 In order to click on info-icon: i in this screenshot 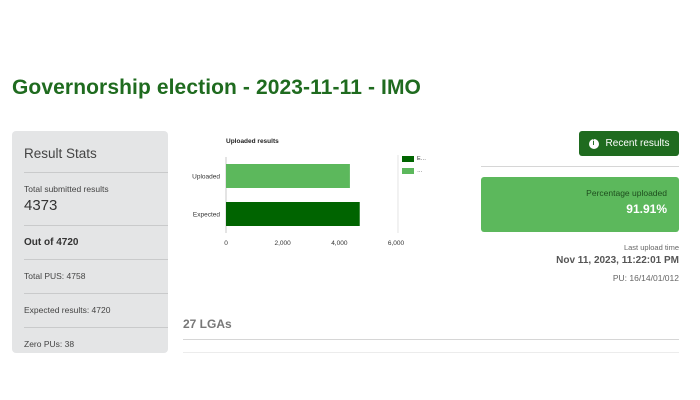, I will do `click(593, 143)`.